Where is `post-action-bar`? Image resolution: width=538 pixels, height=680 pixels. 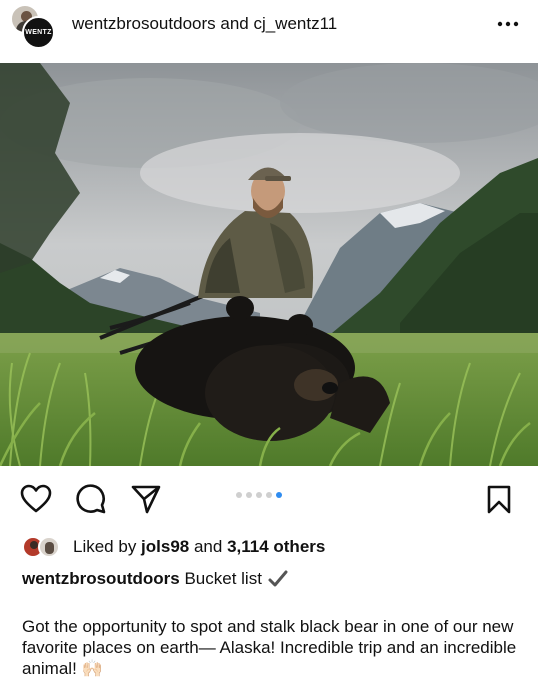 post-action-bar is located at coordinates (269, 496).